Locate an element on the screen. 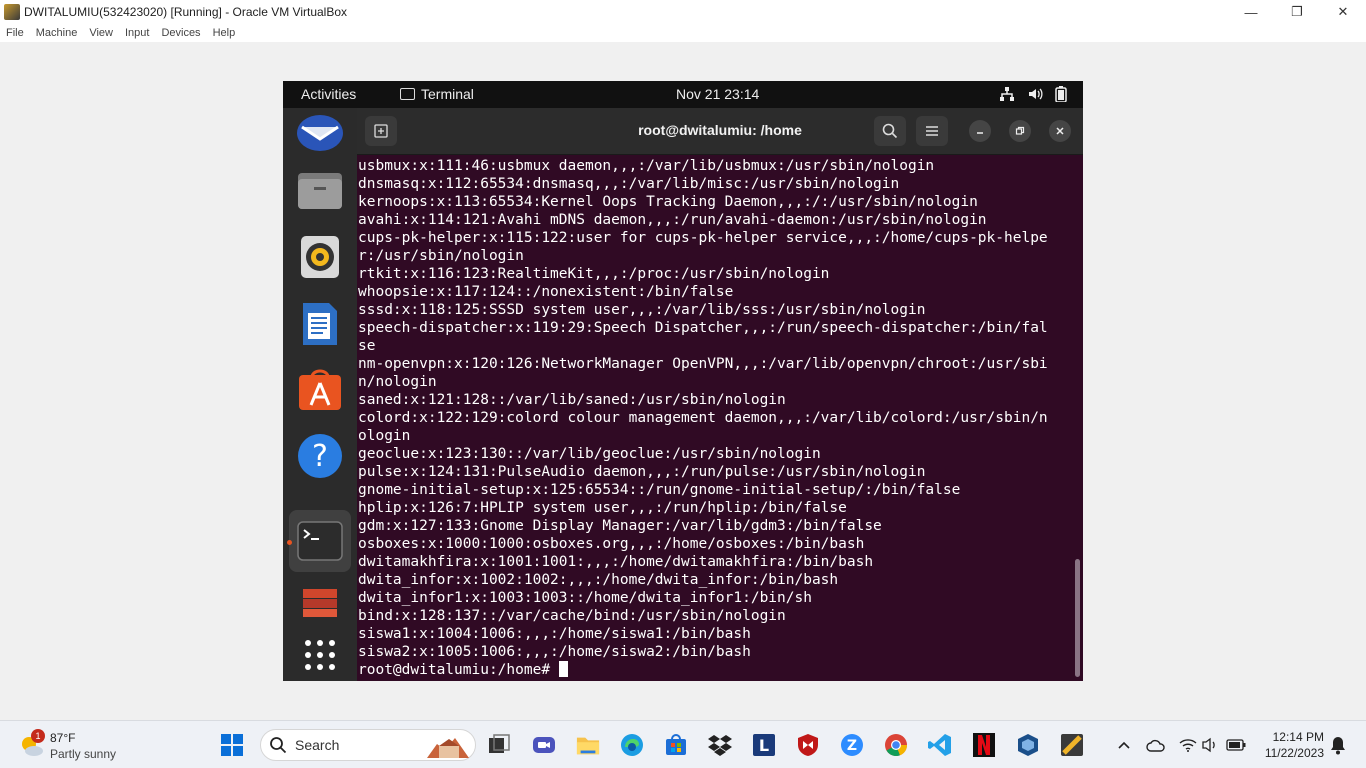 This screenshot has width=1366, height=768. taskbar-dropbox is located at coordinates (720, 745).